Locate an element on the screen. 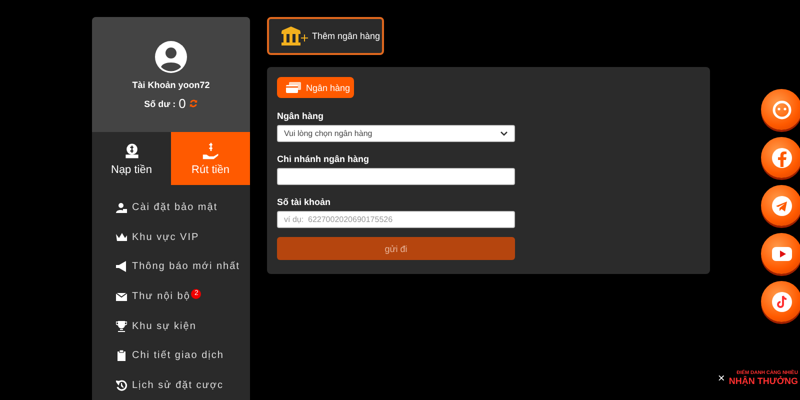 This screenshot has height=400, width=800. music-note-icon is located at coordinates (781, 301).